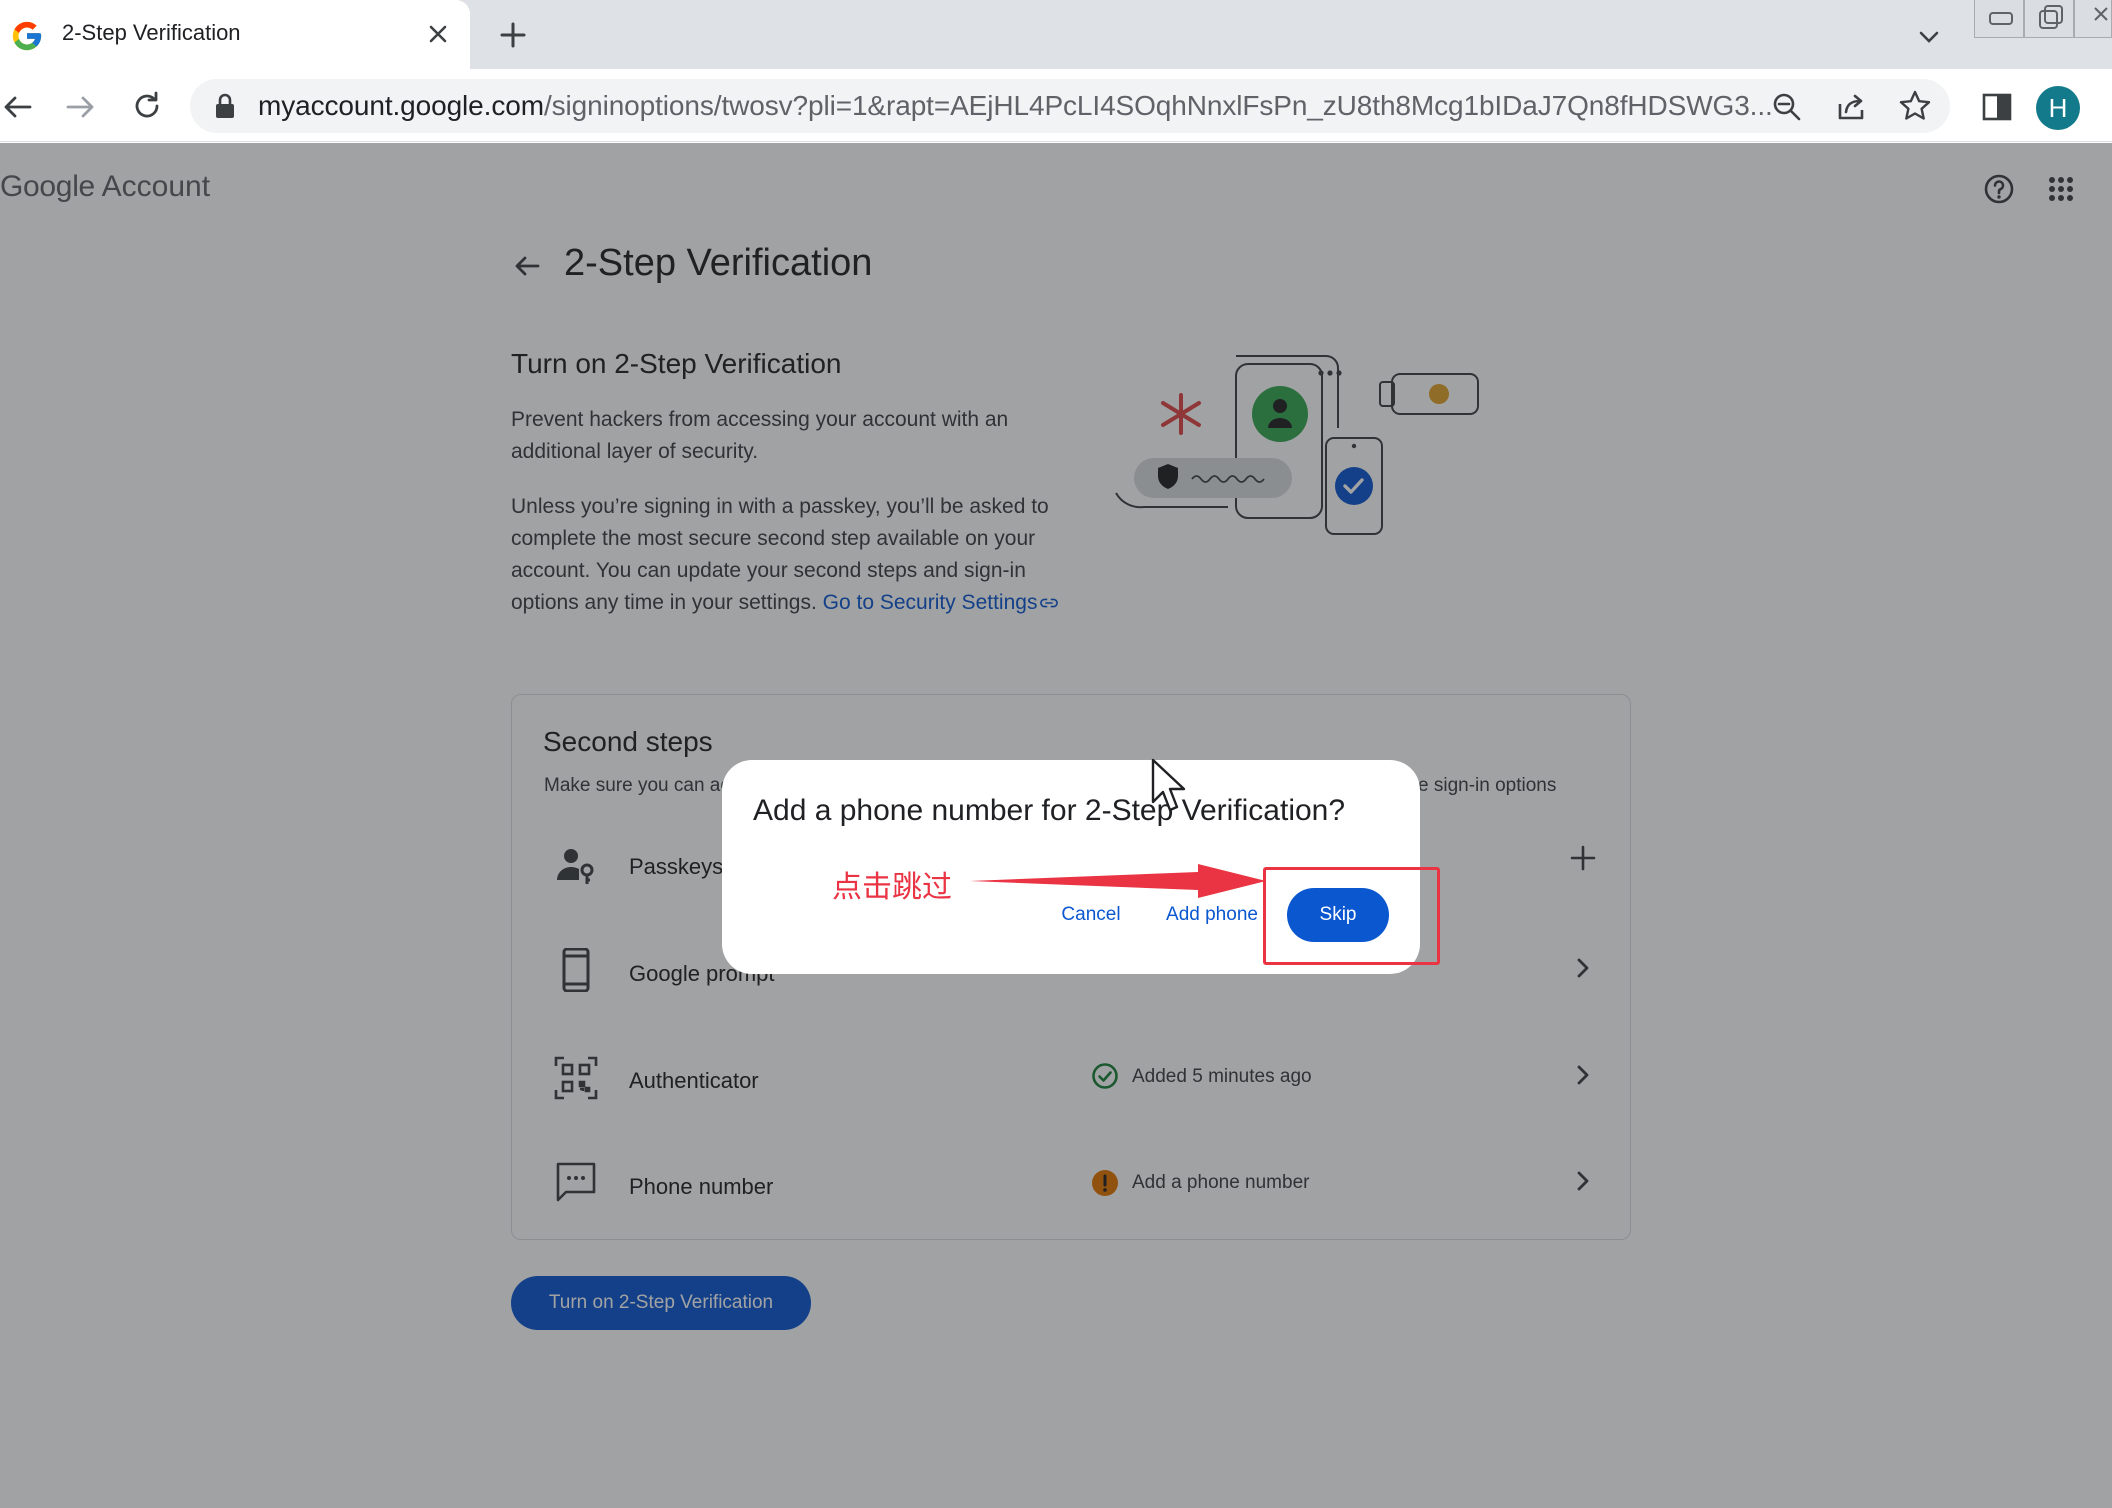 The width and height of the screenshot is (2112, 1508). What do you see at coordinates (1351, 916) in the screenshot?
I see `annotation-highlight-box` at bounding box center [1351, 916].